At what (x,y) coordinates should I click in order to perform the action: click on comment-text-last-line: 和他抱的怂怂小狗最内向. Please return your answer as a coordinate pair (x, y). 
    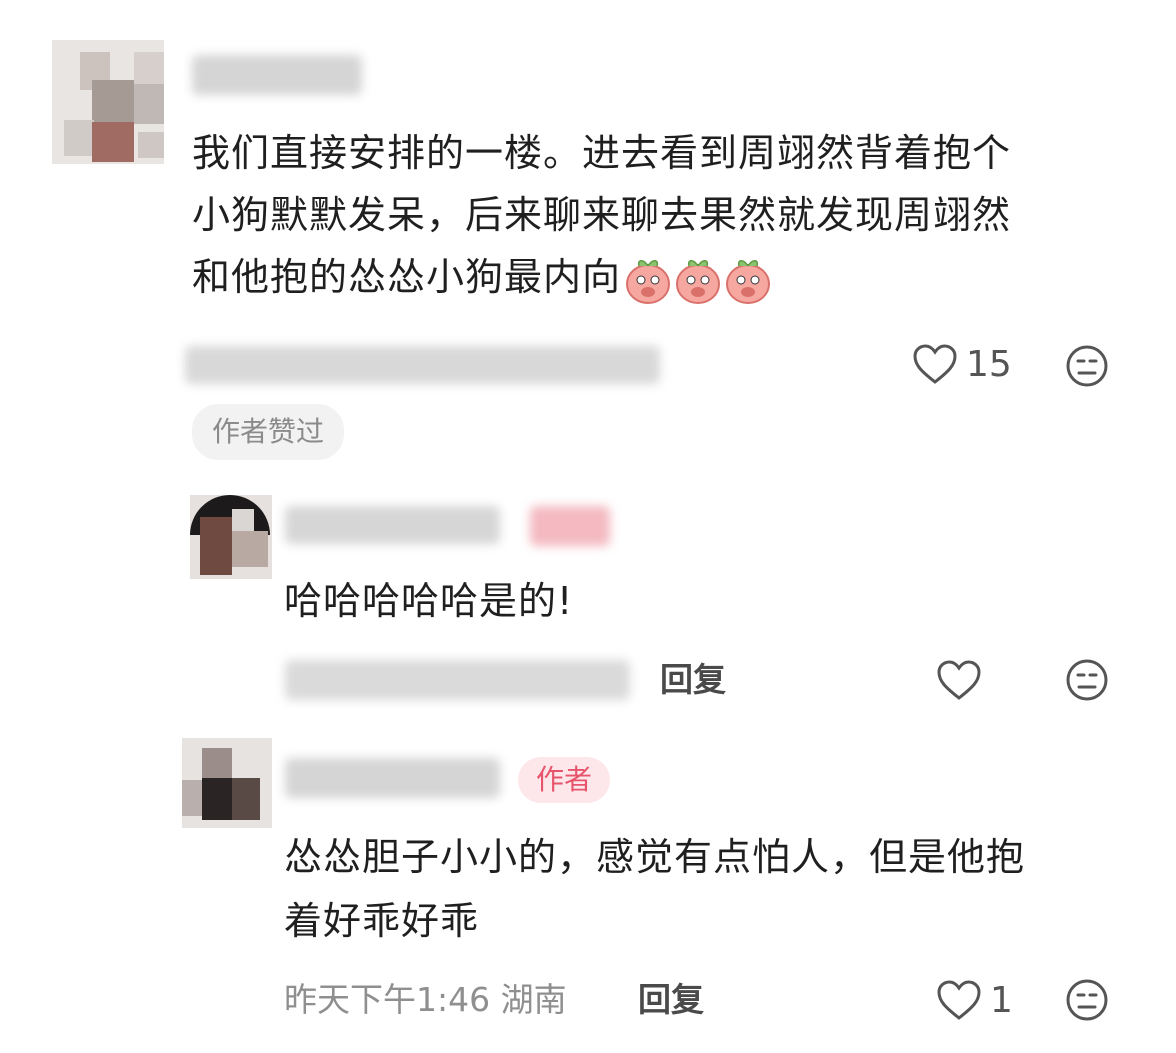
    Looking at the image, I should click on (481, 277).